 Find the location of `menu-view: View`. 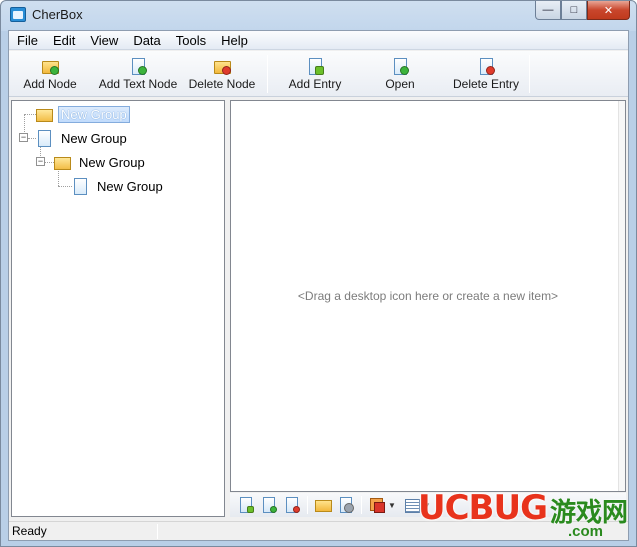

menu-view: View is located at coordinates (103, 40).